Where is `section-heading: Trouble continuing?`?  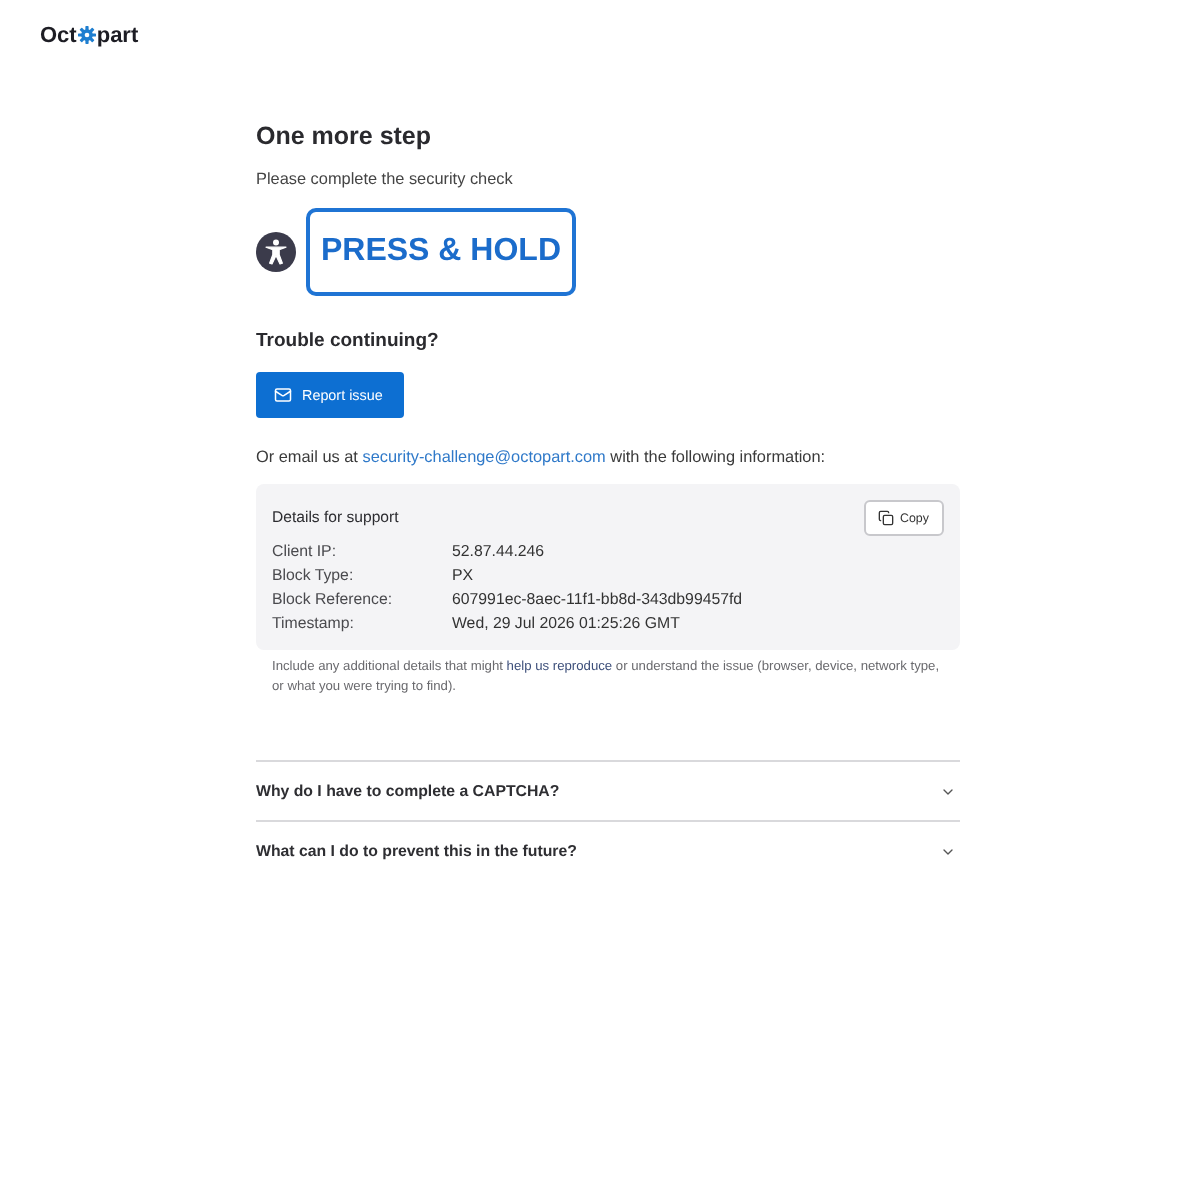 section-heading: Trouble continuing? is located at coordinates (347, 342).